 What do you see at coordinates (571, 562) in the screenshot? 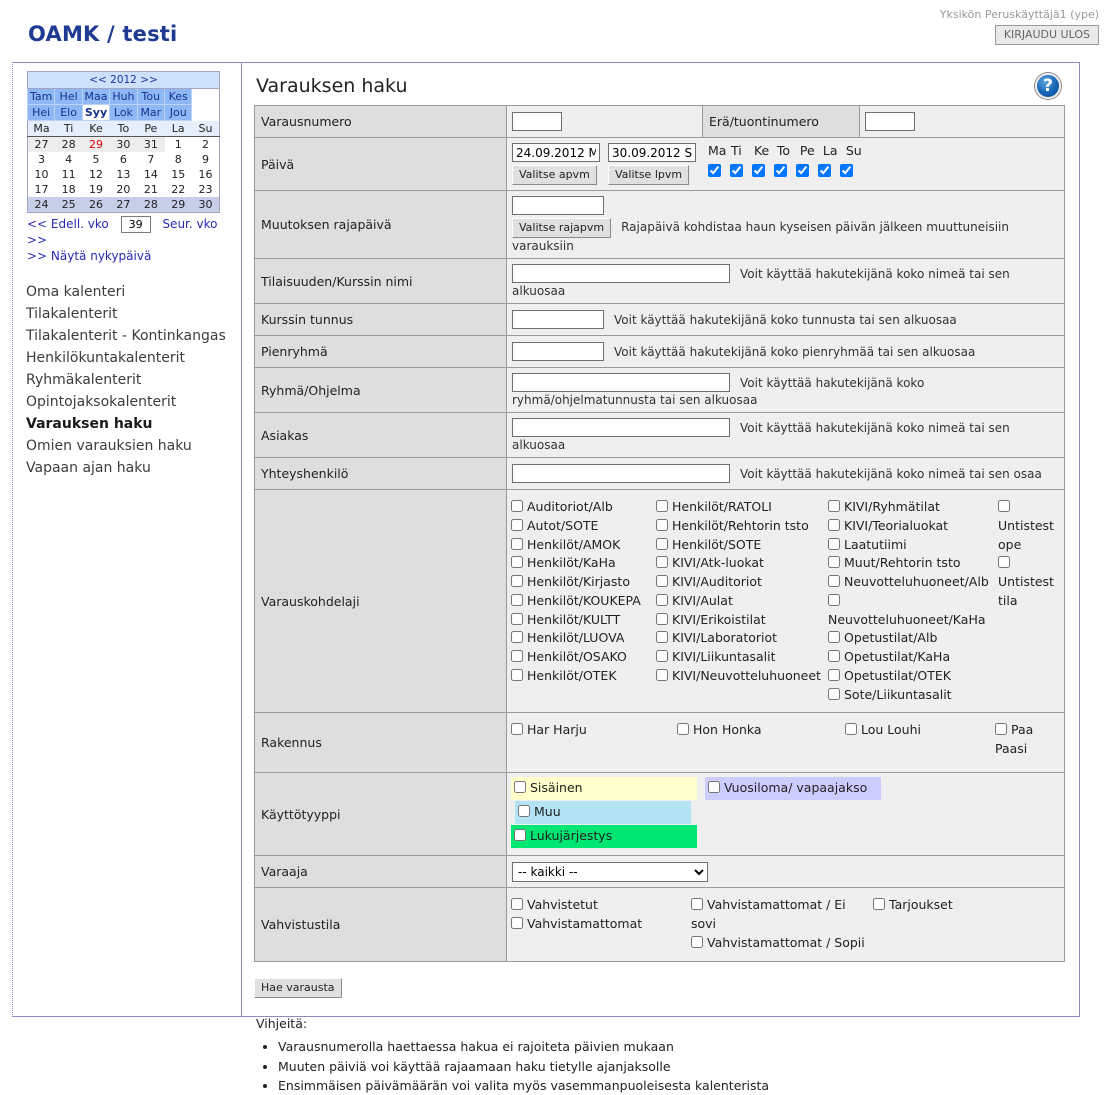
I see `varauskohdelaji-label: Henkilöt/KaHa` at bounding box center [571, 562].